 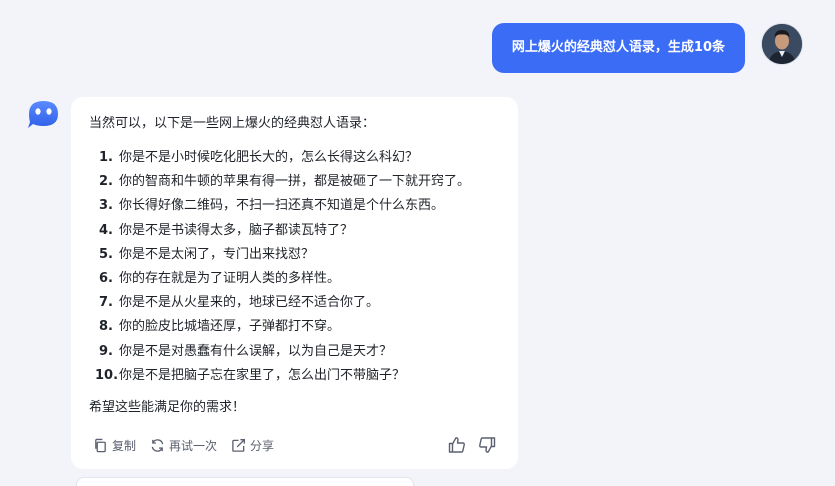 I want to click on list-text: 你的存在就是为了证明人类的多样性。, so click(x=230, y=279).